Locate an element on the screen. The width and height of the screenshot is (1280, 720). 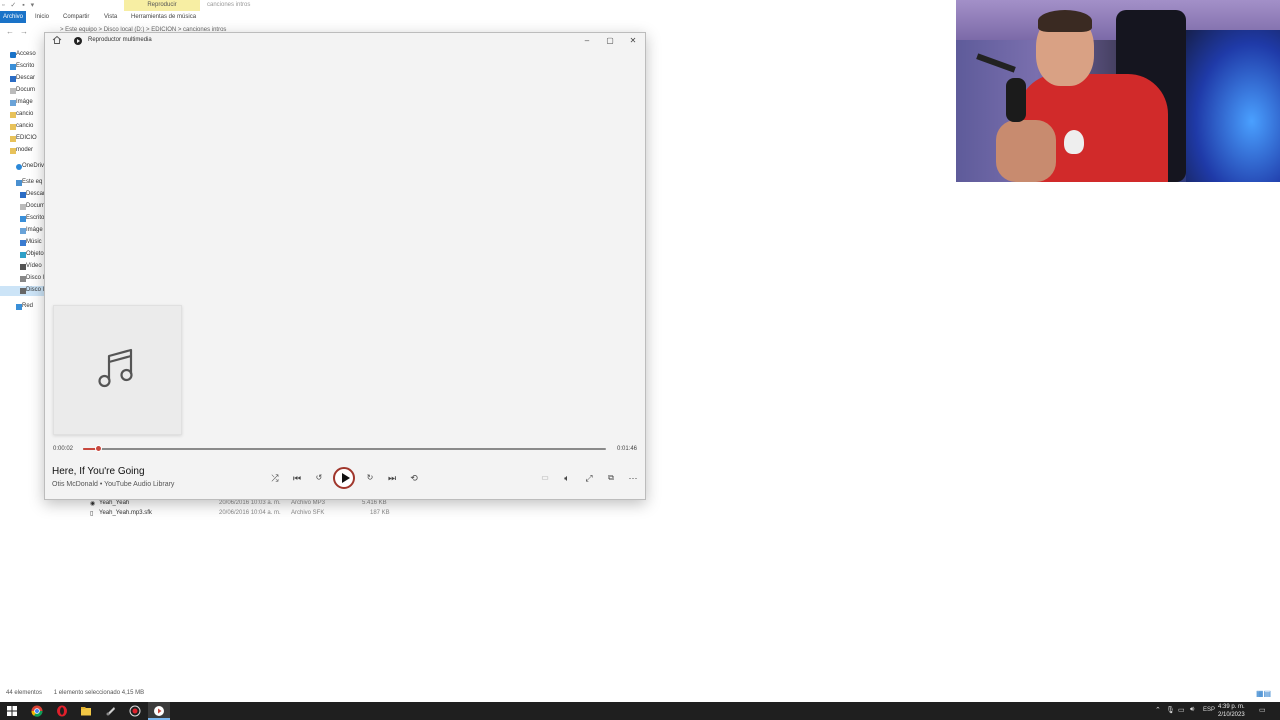
sidebar-item-este-equipo: Este eq is located at coordinates (29, 182).